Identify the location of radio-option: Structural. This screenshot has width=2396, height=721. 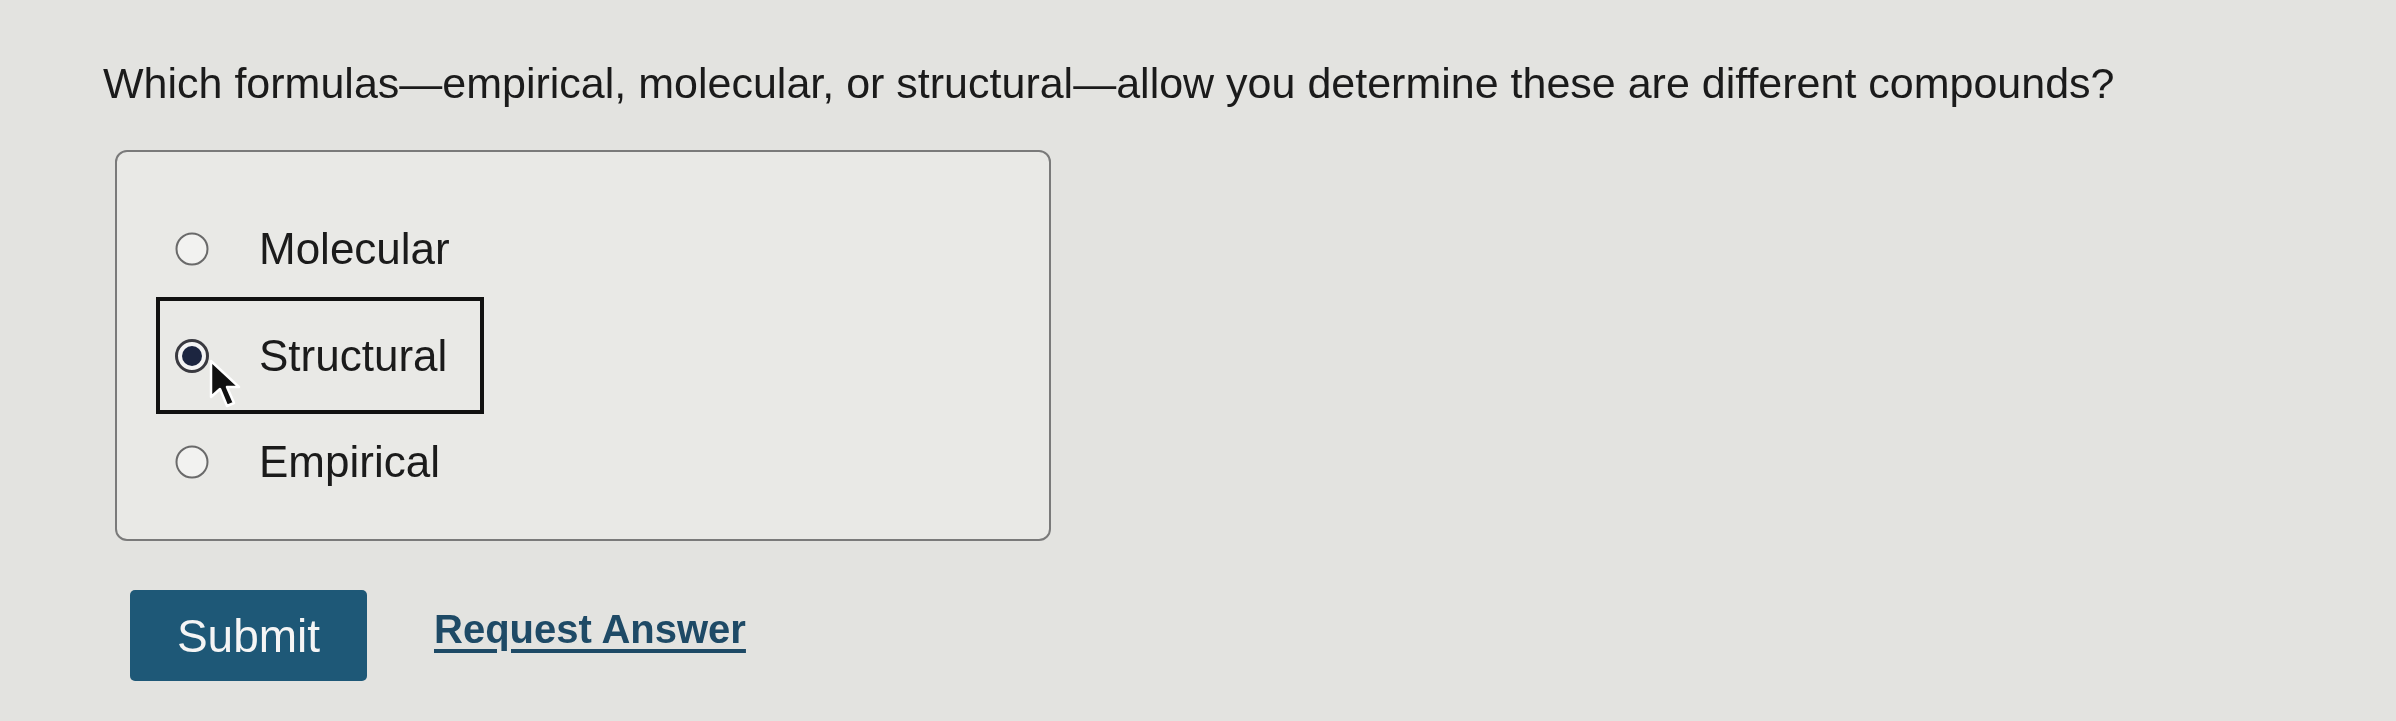
(320, 355).